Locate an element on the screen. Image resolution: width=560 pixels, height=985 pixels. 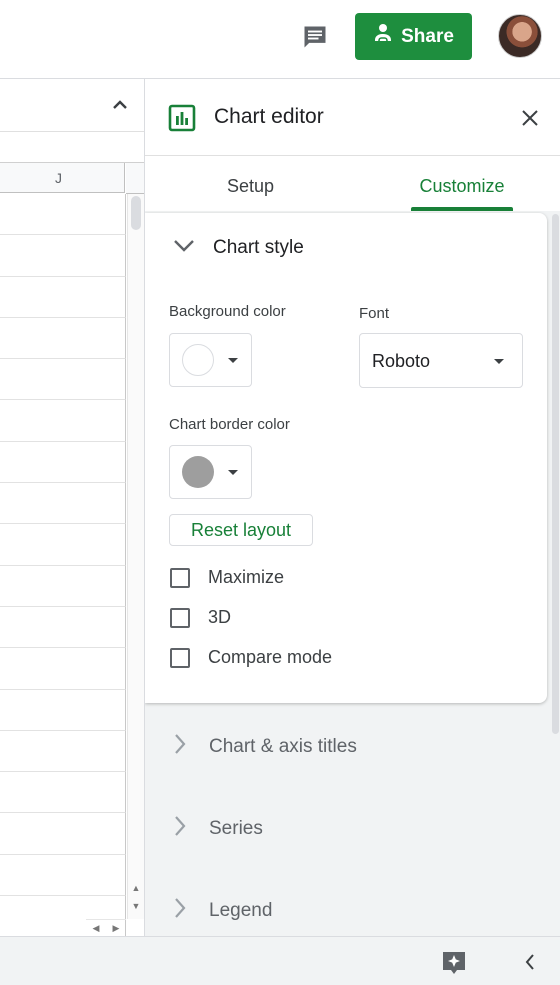
maximize-checkbox is located at coordinates (180, 577).